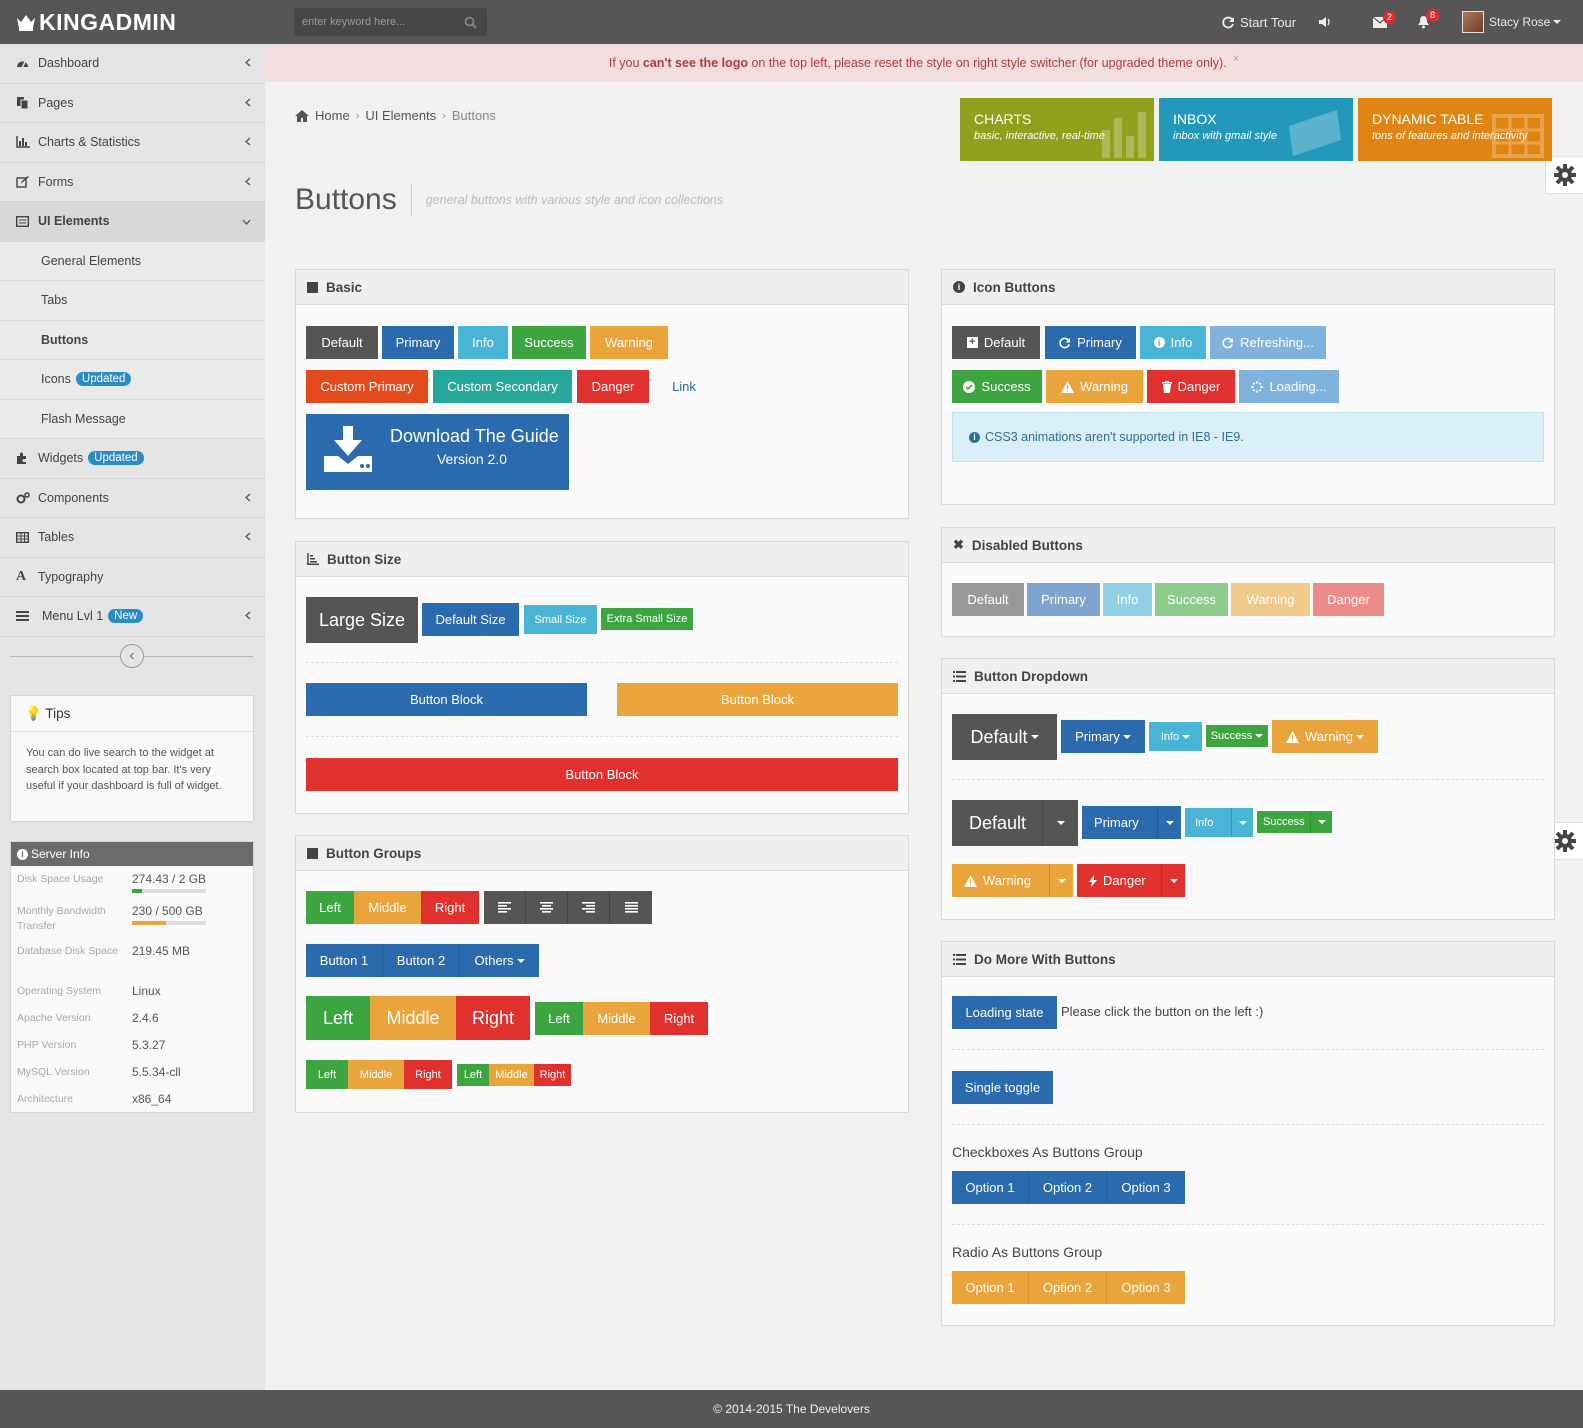  Describe the element at coordinates (132, 459) in the screenshot. I see `sidebar-item-widgets: Widgets Updated` at that location.